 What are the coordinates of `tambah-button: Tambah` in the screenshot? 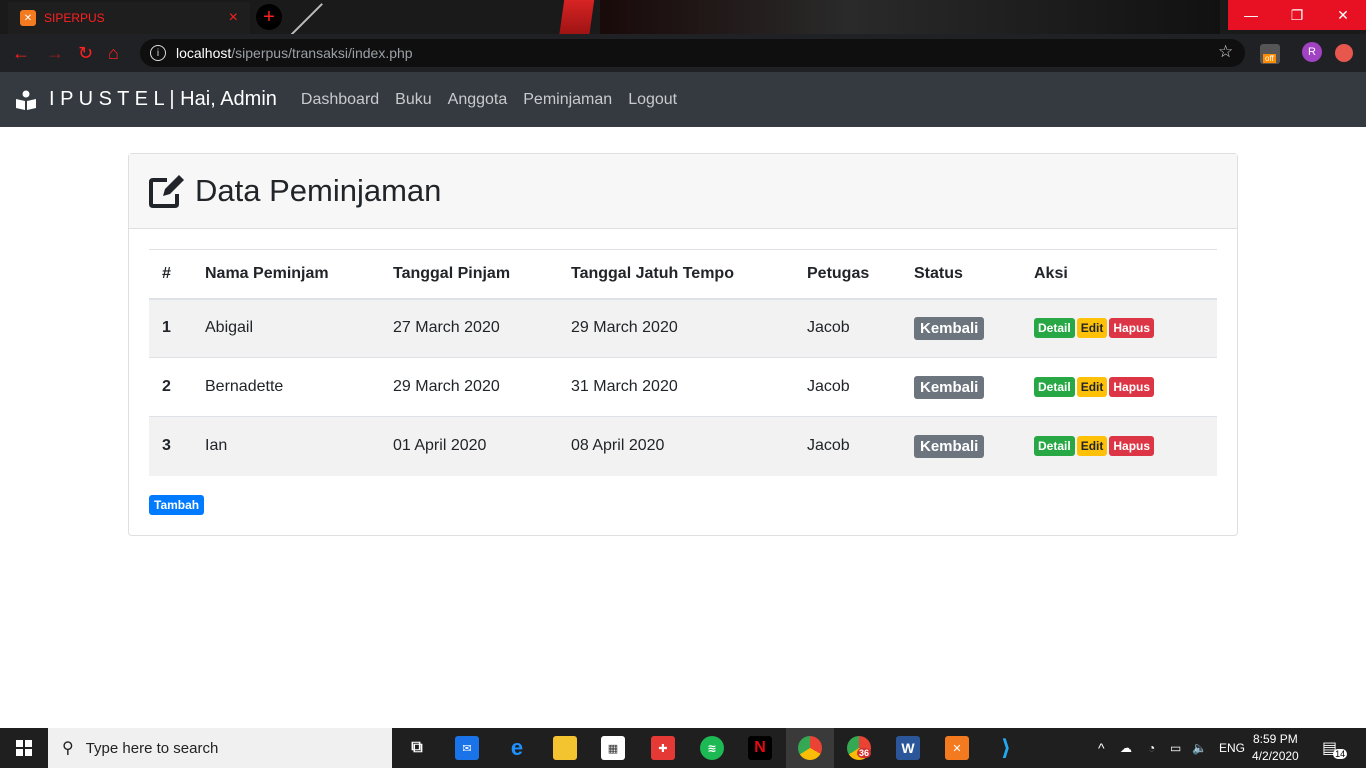 It's located at (177, 505).